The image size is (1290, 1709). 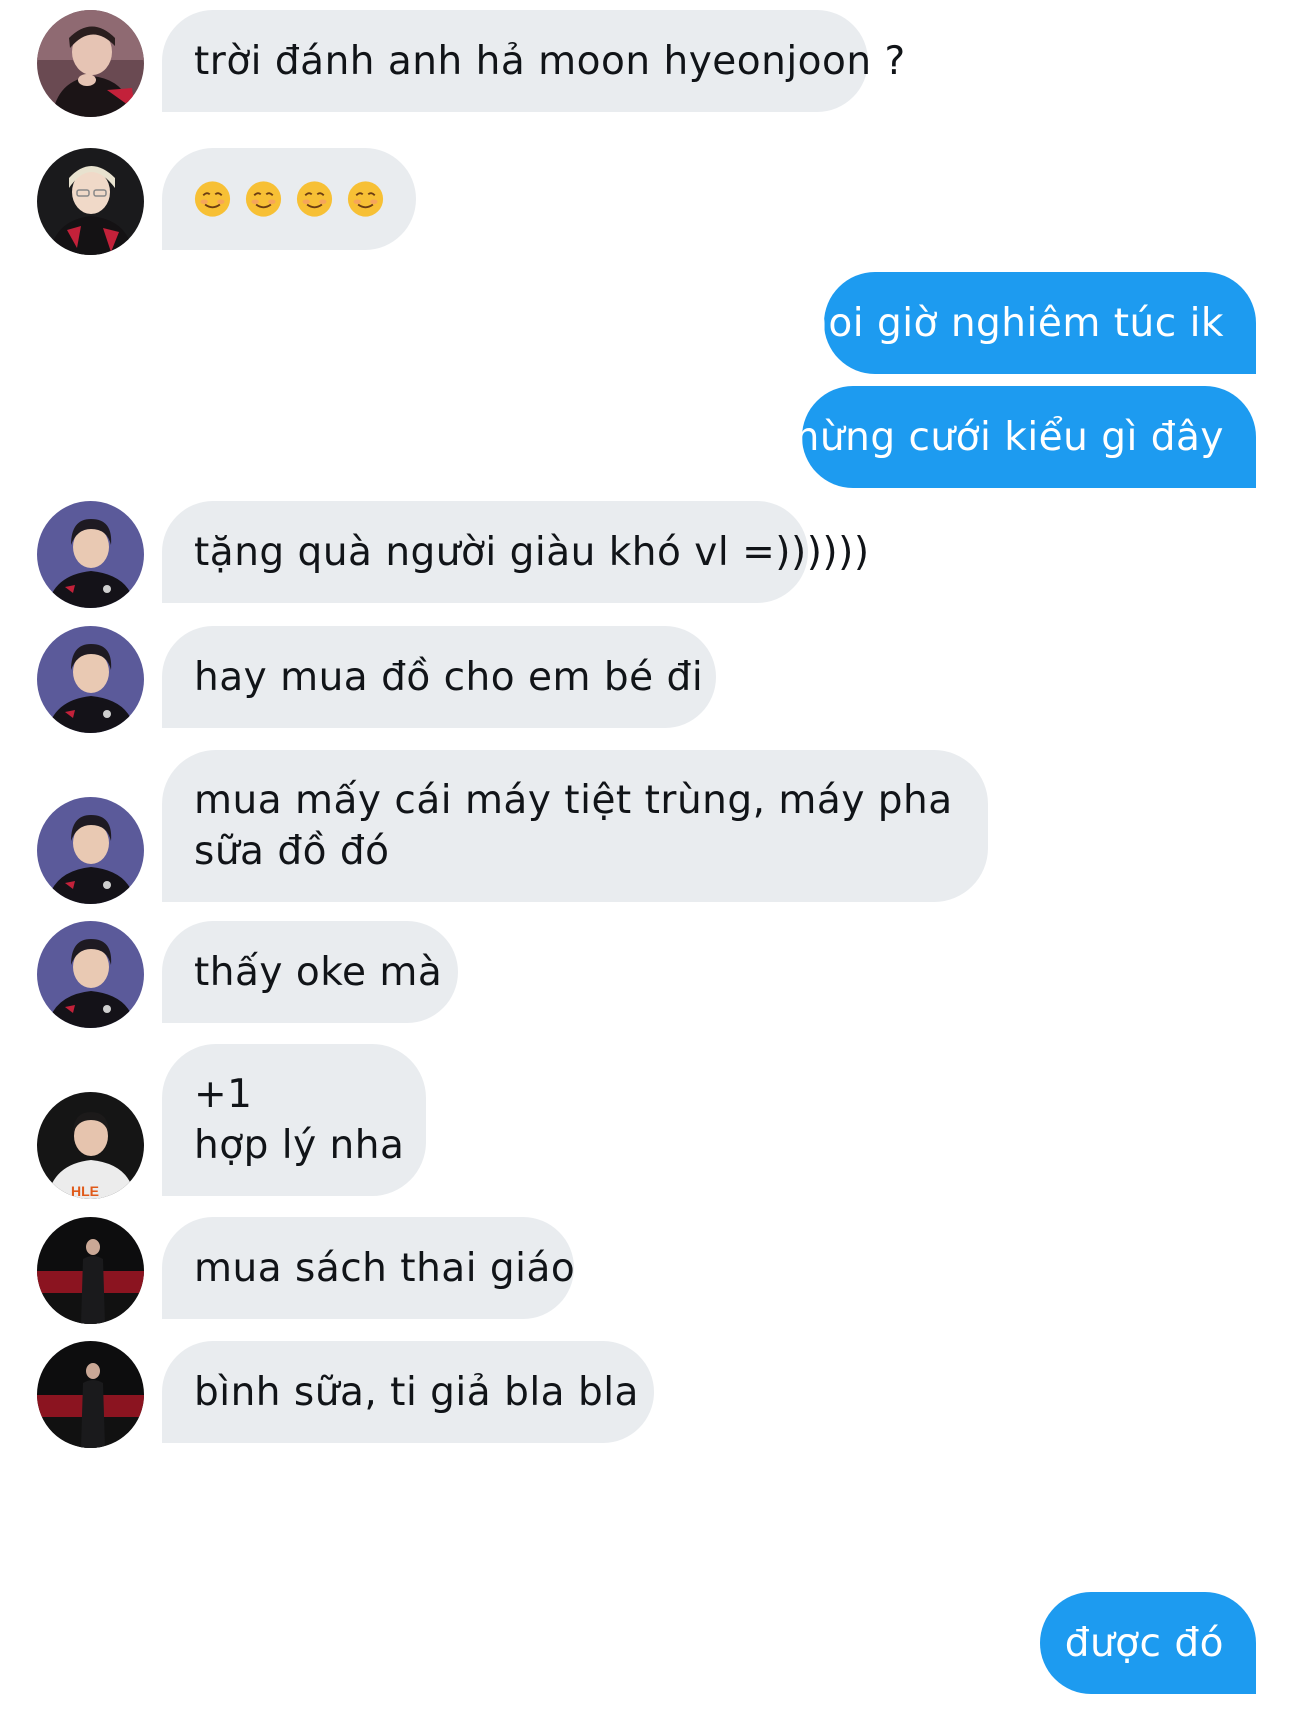 What do you see at coordinates (299, 1145) in the screenshot?
I see `message-text-line: hợp lý nha` at bounding box center [299, 1145].